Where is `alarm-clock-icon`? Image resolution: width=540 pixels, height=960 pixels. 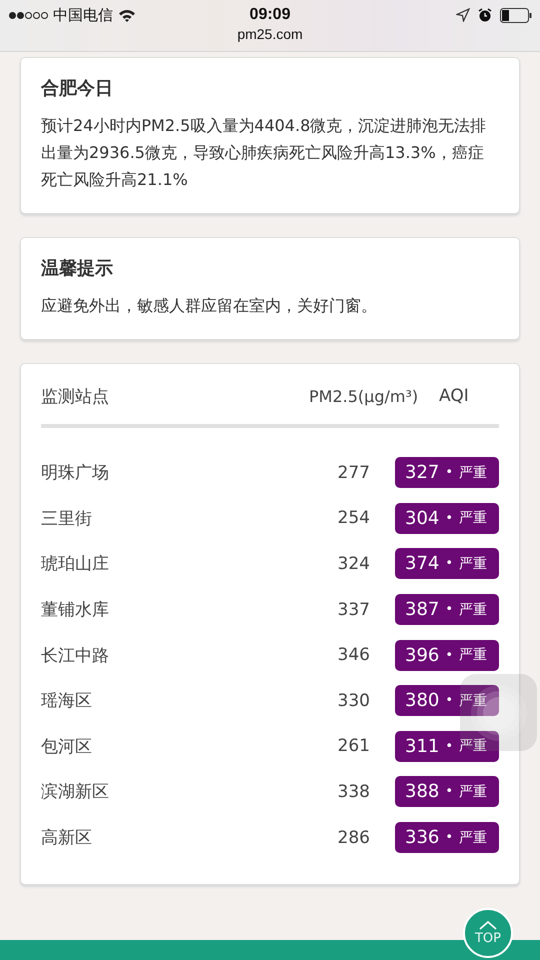 alarm-clock-icon is located at coordinates (485, 15).